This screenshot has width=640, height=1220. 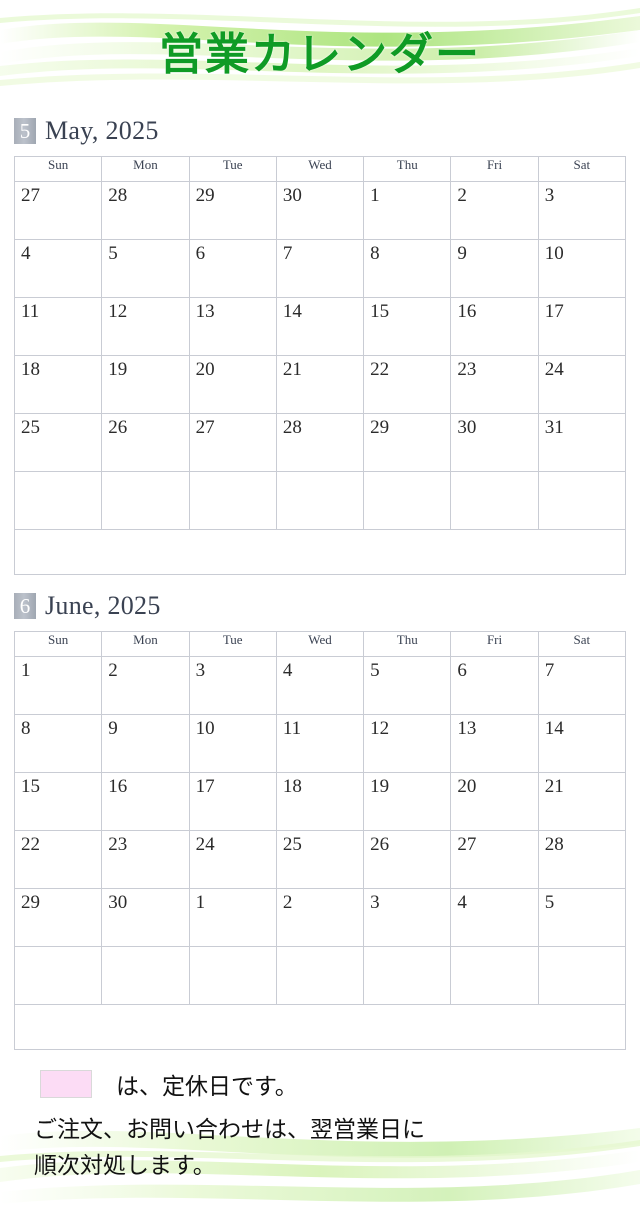 I want to click on calendar-week-row: 18 19 20 21 22 23 24, so click(x=320, y=384).